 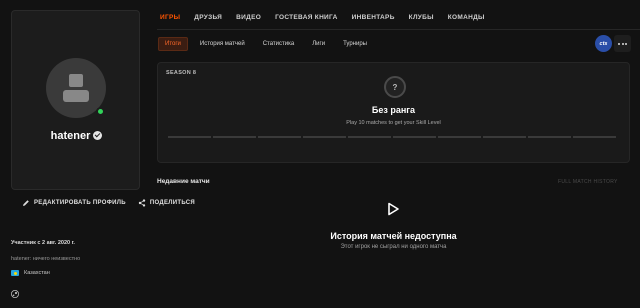 What do you see at coordinates (355, 44) in the screenshot?
I see `subtab-tournaments: Турниры` at bounding box center [355, 44].